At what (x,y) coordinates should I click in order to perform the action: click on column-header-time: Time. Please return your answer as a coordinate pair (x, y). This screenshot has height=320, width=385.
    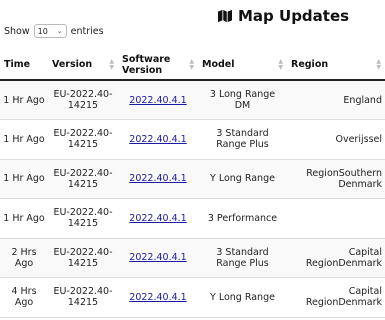
    Looking at the image, I should click on (24, 65).